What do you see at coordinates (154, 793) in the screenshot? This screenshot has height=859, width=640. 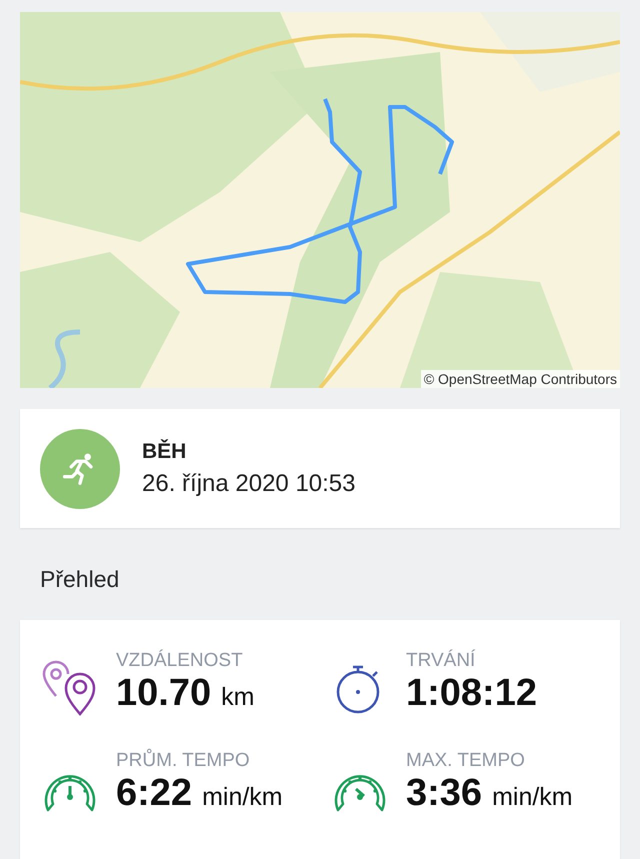 I see `stat-value: 6:22` at bounding box center [154, 793].